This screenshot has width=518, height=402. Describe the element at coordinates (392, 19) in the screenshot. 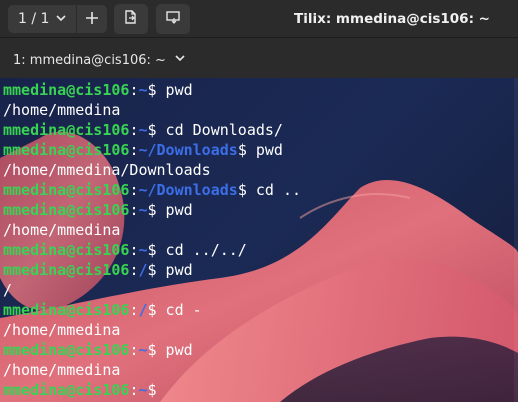

I see `window-title: Tilix: mmedina@cis106: ~` at that location.